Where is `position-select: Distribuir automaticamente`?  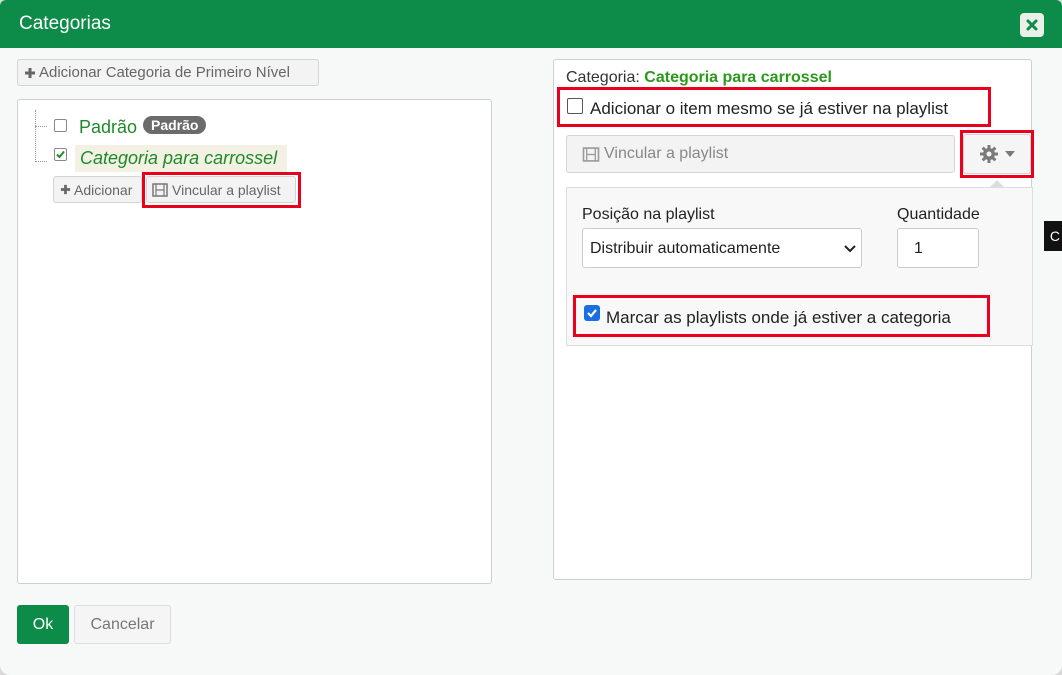 position-select: Distribuir automaticamente is located at coordinates (722, 248).